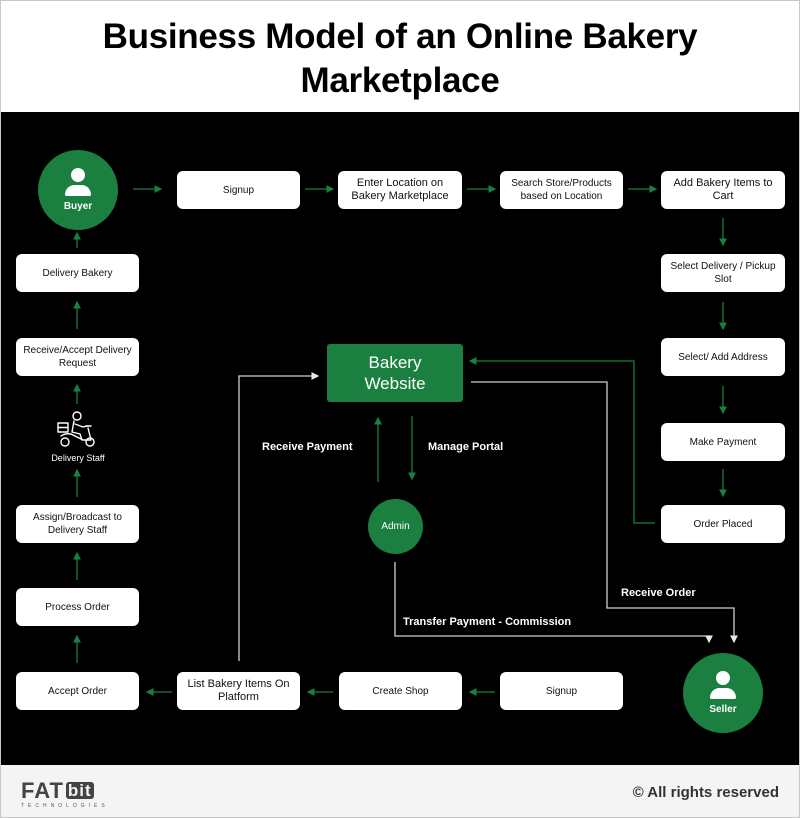  Describe the element at coordinates (723, 190) in the screenshot. I see `buyer-step-add-to-cart: Add Bakery Items to Cart` at that location.